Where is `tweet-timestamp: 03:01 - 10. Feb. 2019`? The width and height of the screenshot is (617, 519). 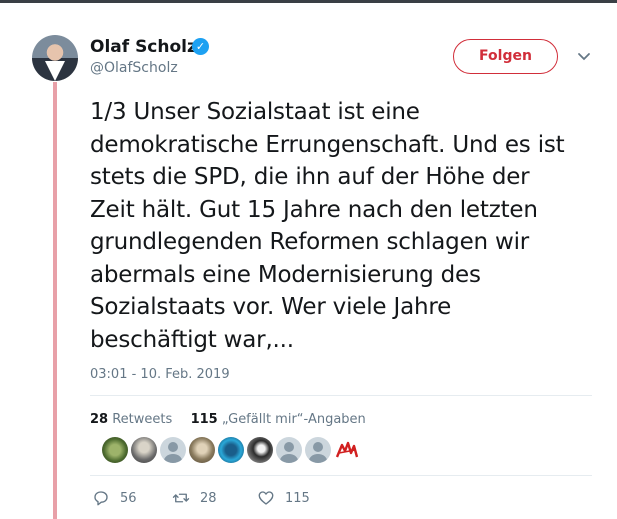 tweet-timestamp: 03:01 - 10. Feb. 2019 is located at coordinates (160, 374).